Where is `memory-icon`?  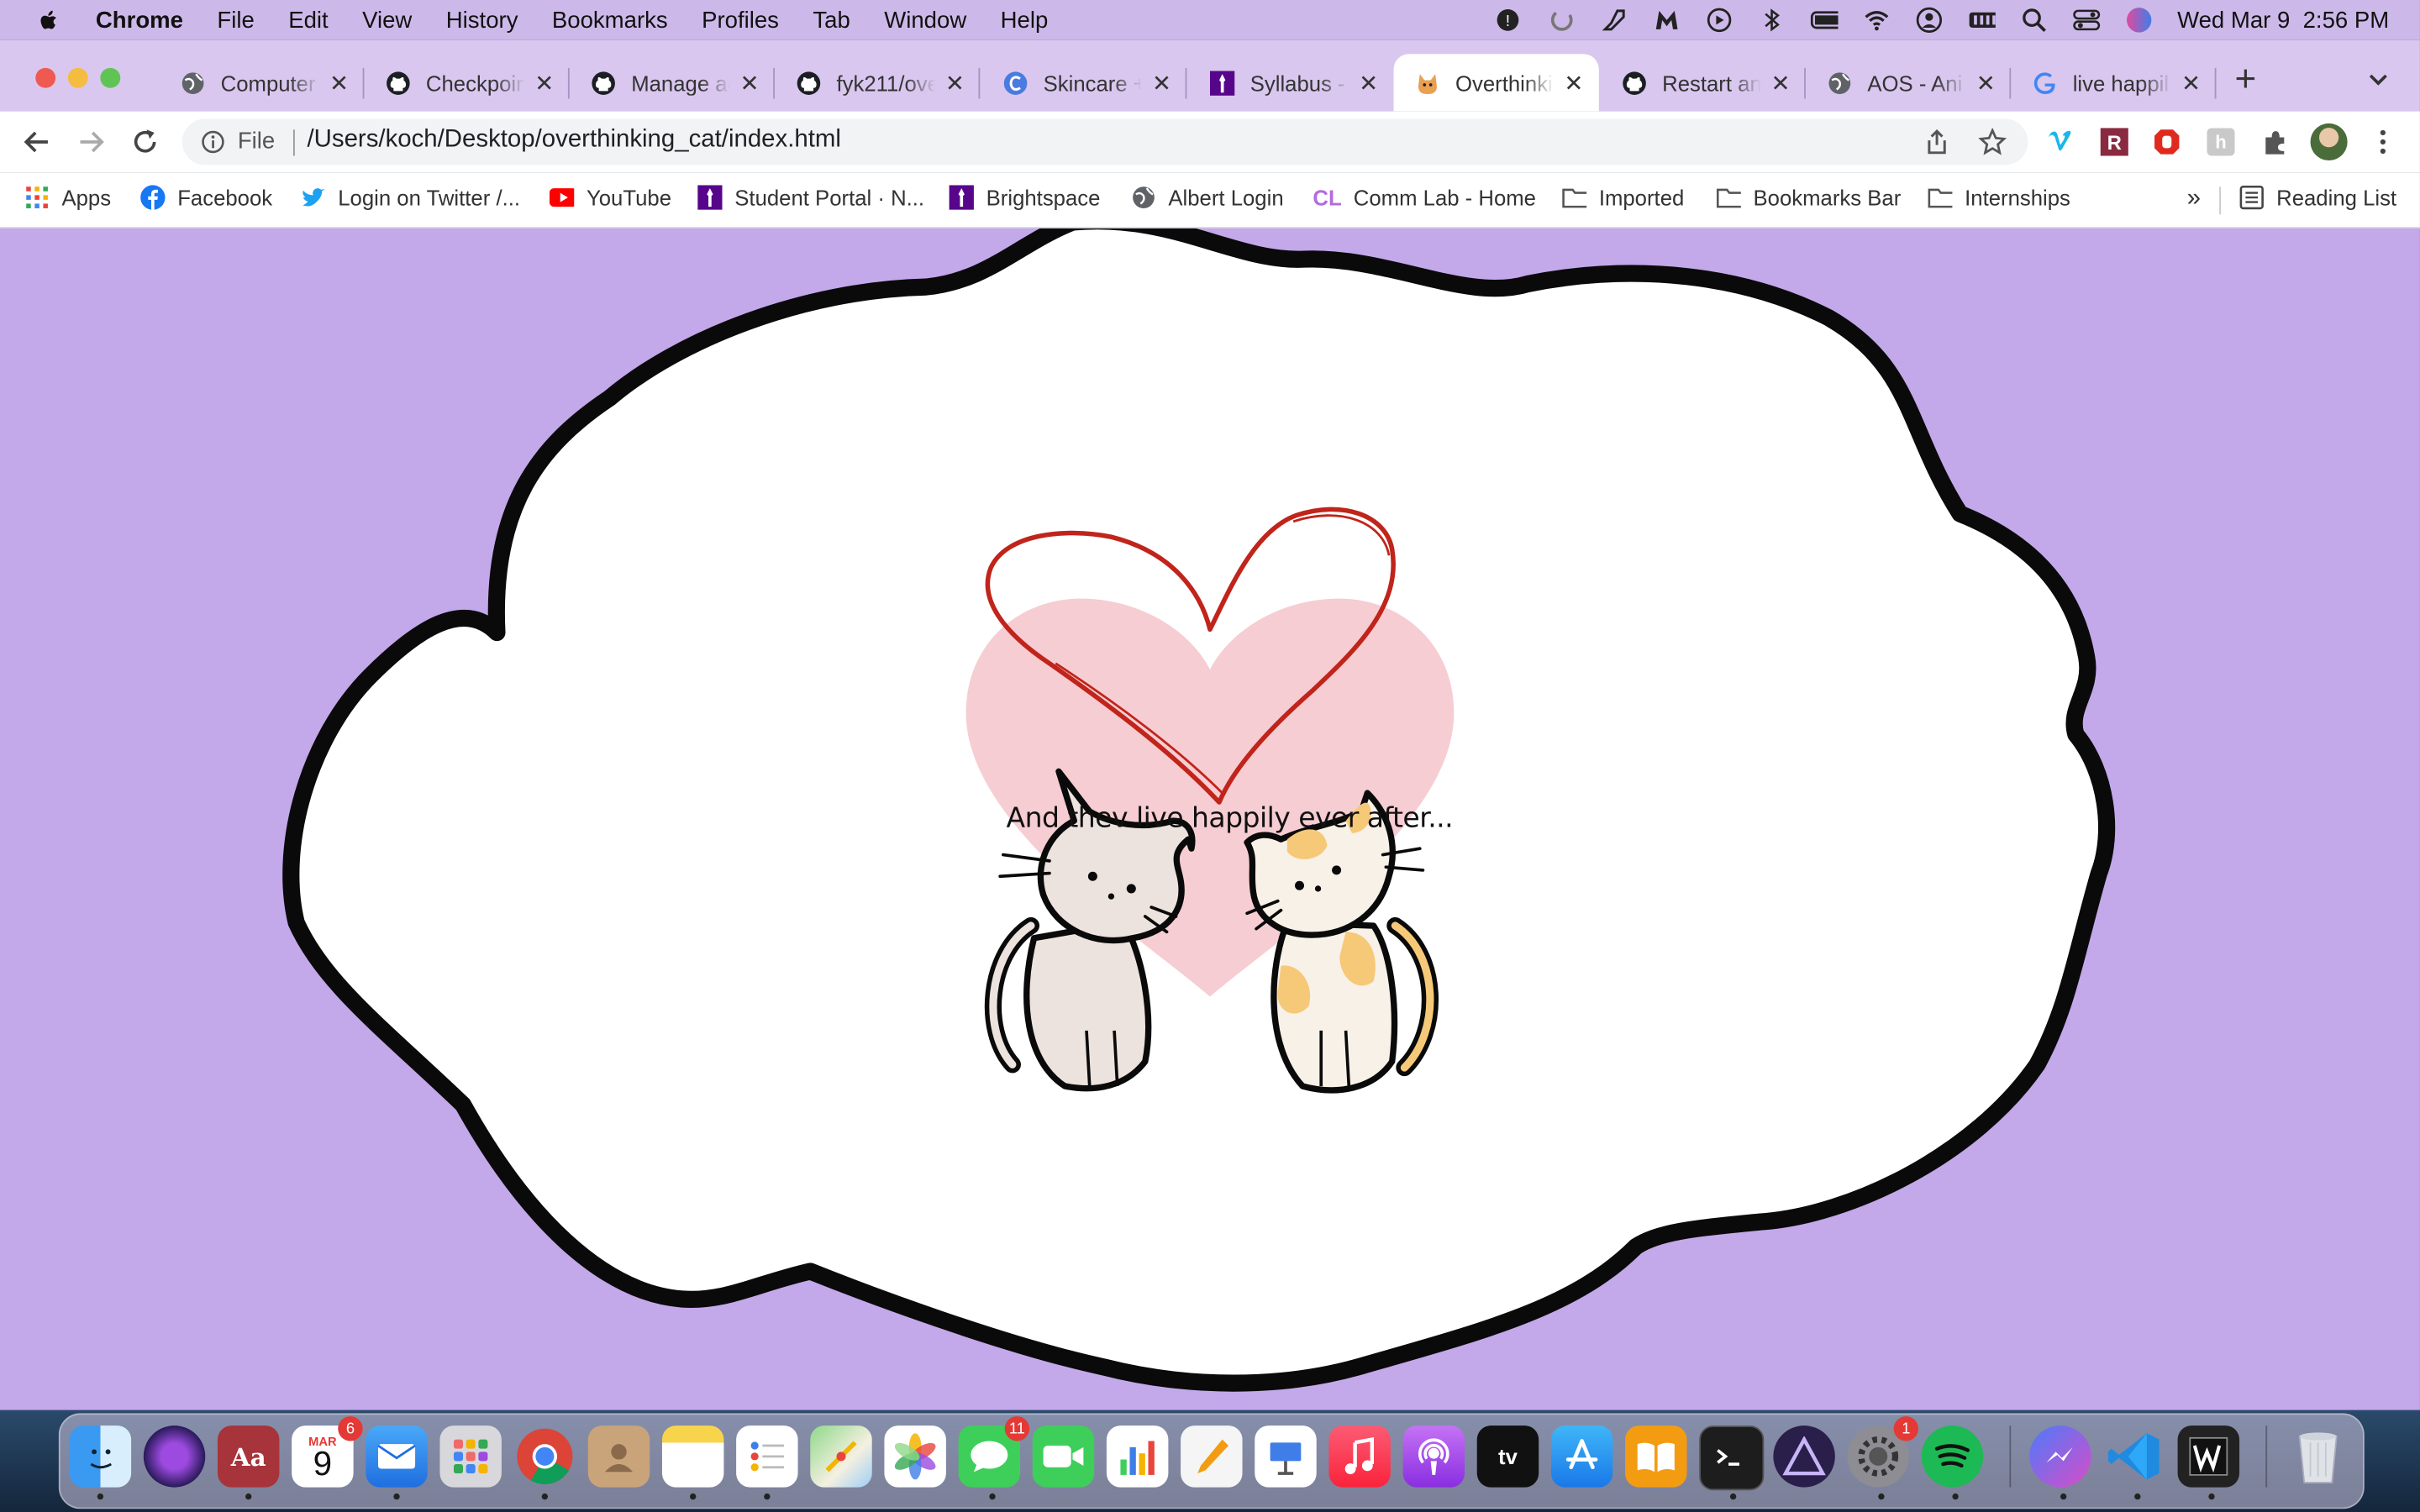 memory-icon is located at coordinates (1982, 20).